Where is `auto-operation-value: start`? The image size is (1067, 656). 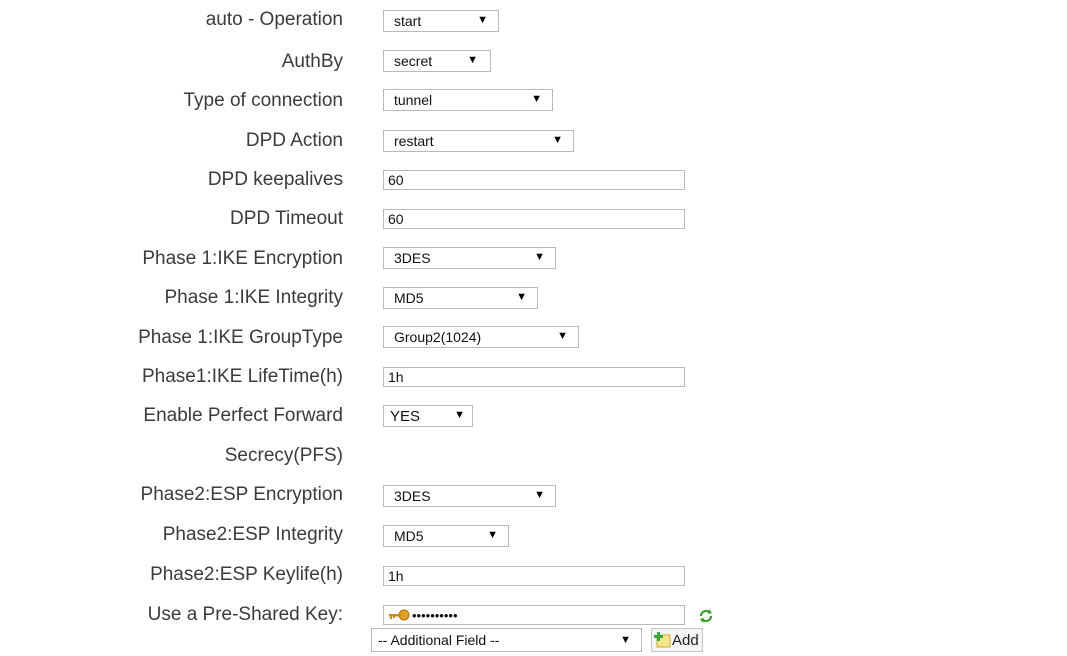
auto-operation-value: start is located at coordinates (408, 21).